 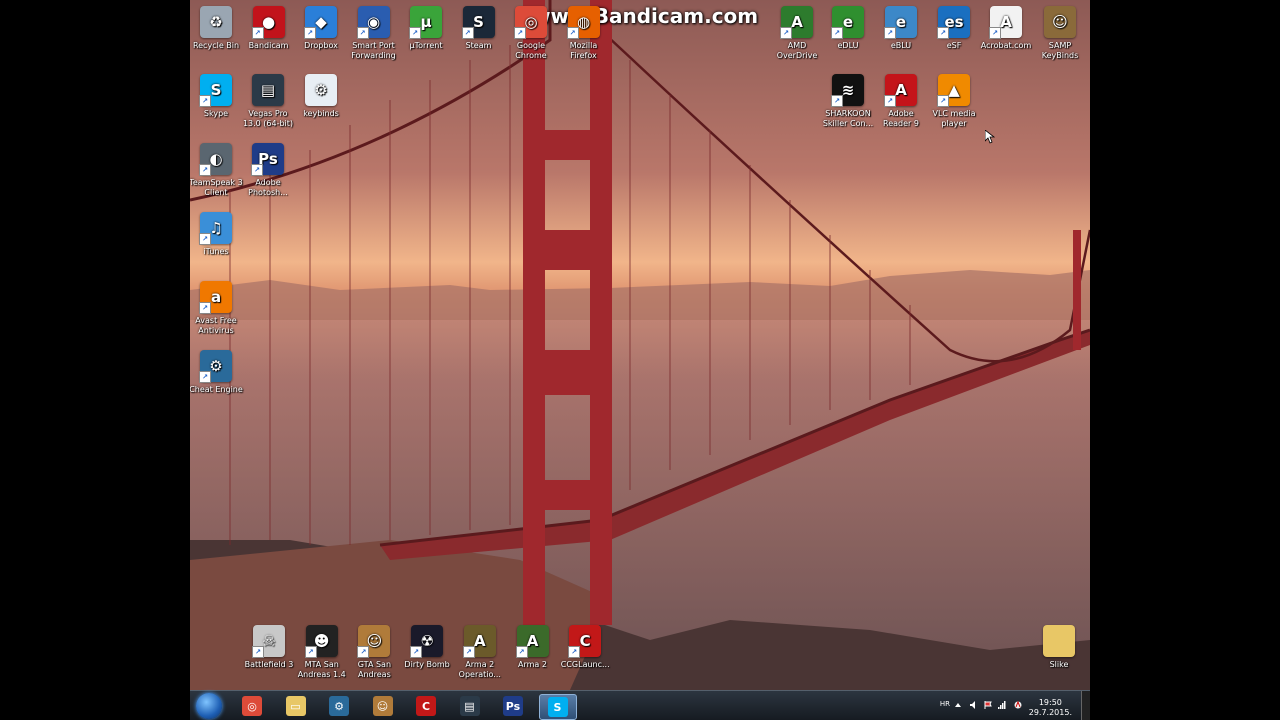 I want to click on desktop-icon-smart-port-forwarding: ◉ ↗ Smart Port Forwarding, so click(x=374, y=31).